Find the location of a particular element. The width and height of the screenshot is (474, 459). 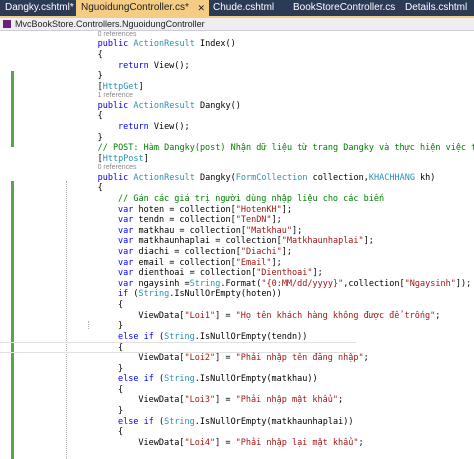

code-token: matkhau = collection[ is located at coordinates (192, 230).